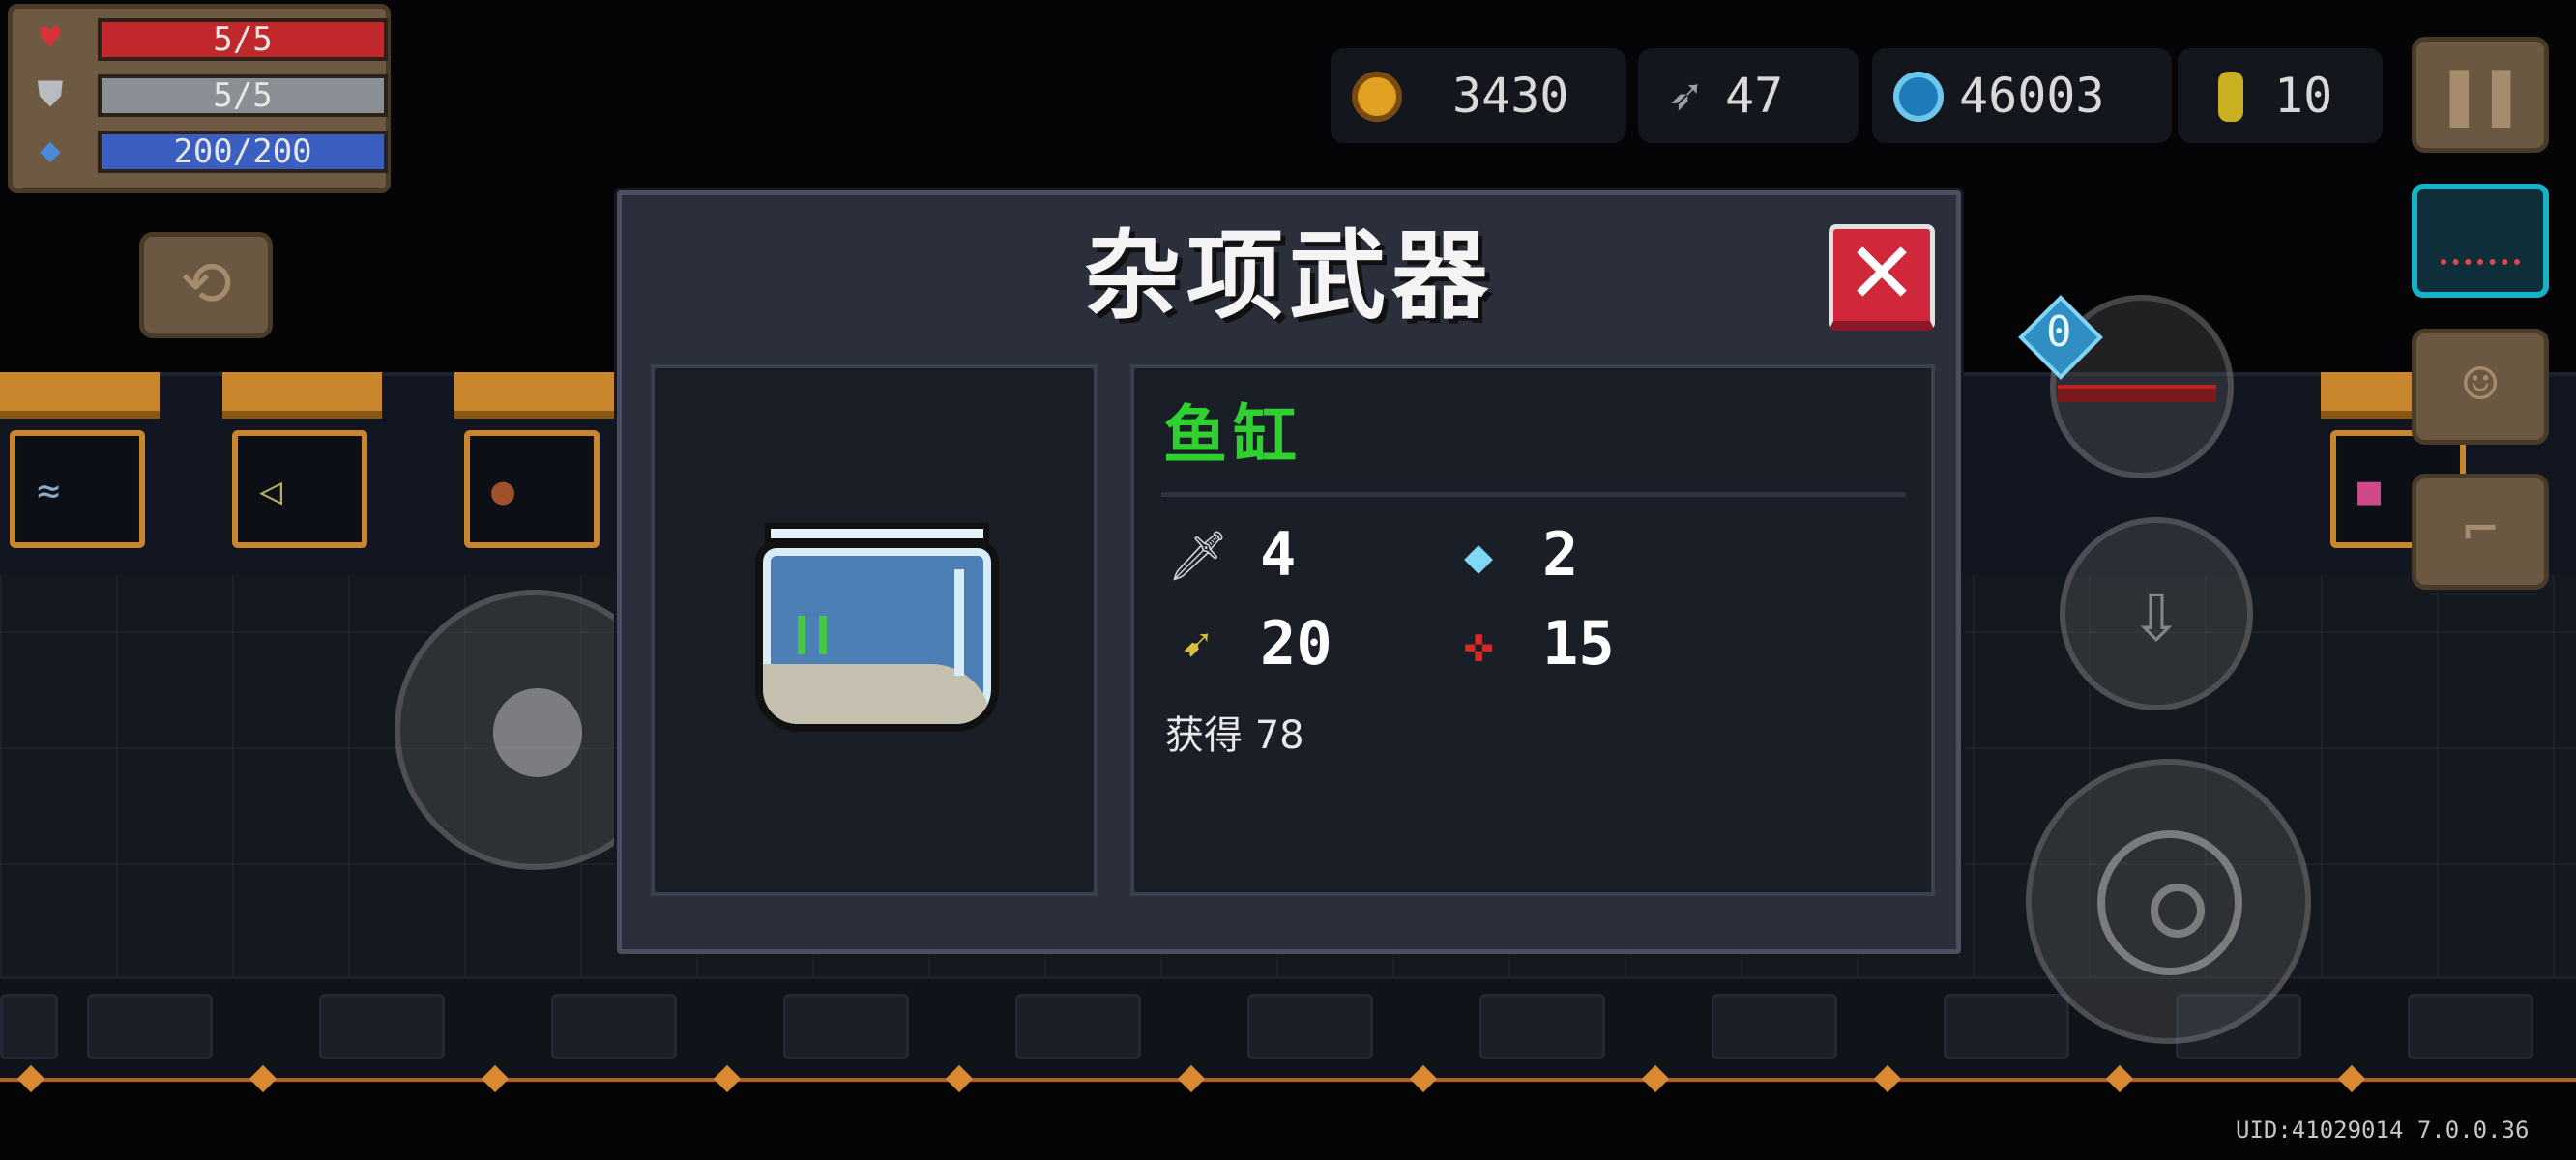  What do you see at coordinates (1288, 1080) in the screenshot?
I see `floor-rail` at bounding box center [1288, 1080].